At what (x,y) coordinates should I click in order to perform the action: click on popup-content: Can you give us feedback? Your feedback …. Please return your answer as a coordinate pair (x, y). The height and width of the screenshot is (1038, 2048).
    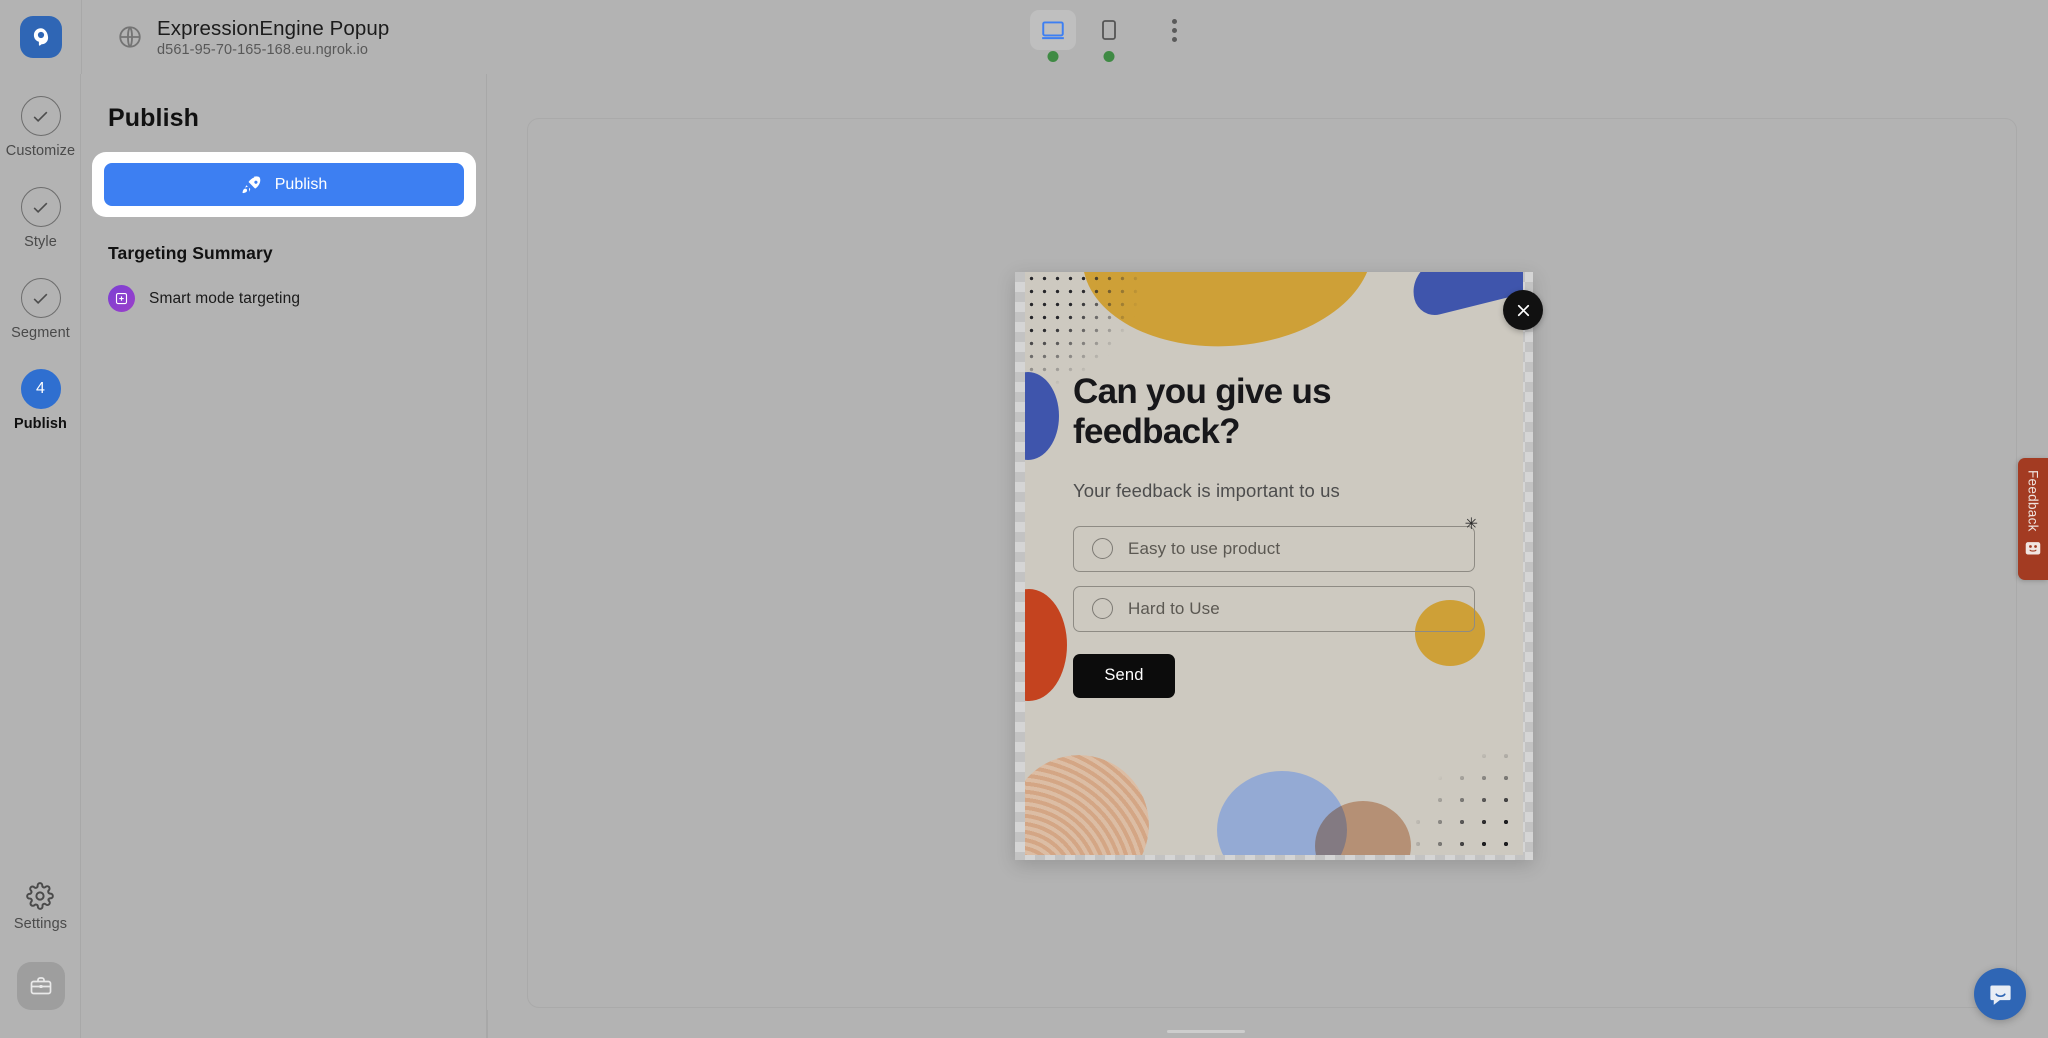
    Looking at the image, I should click on (1274, 563).